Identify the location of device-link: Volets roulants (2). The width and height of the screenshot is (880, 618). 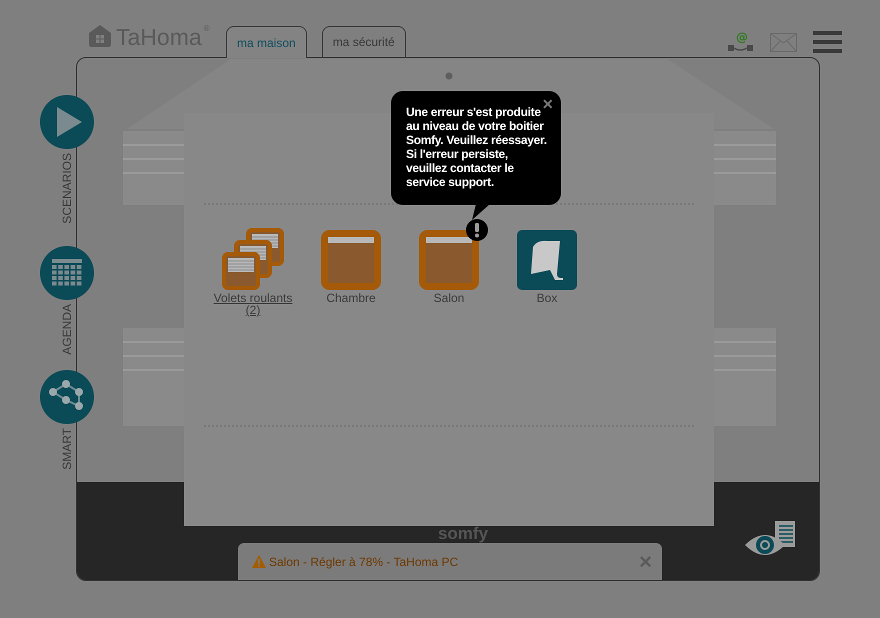
(253, 304).